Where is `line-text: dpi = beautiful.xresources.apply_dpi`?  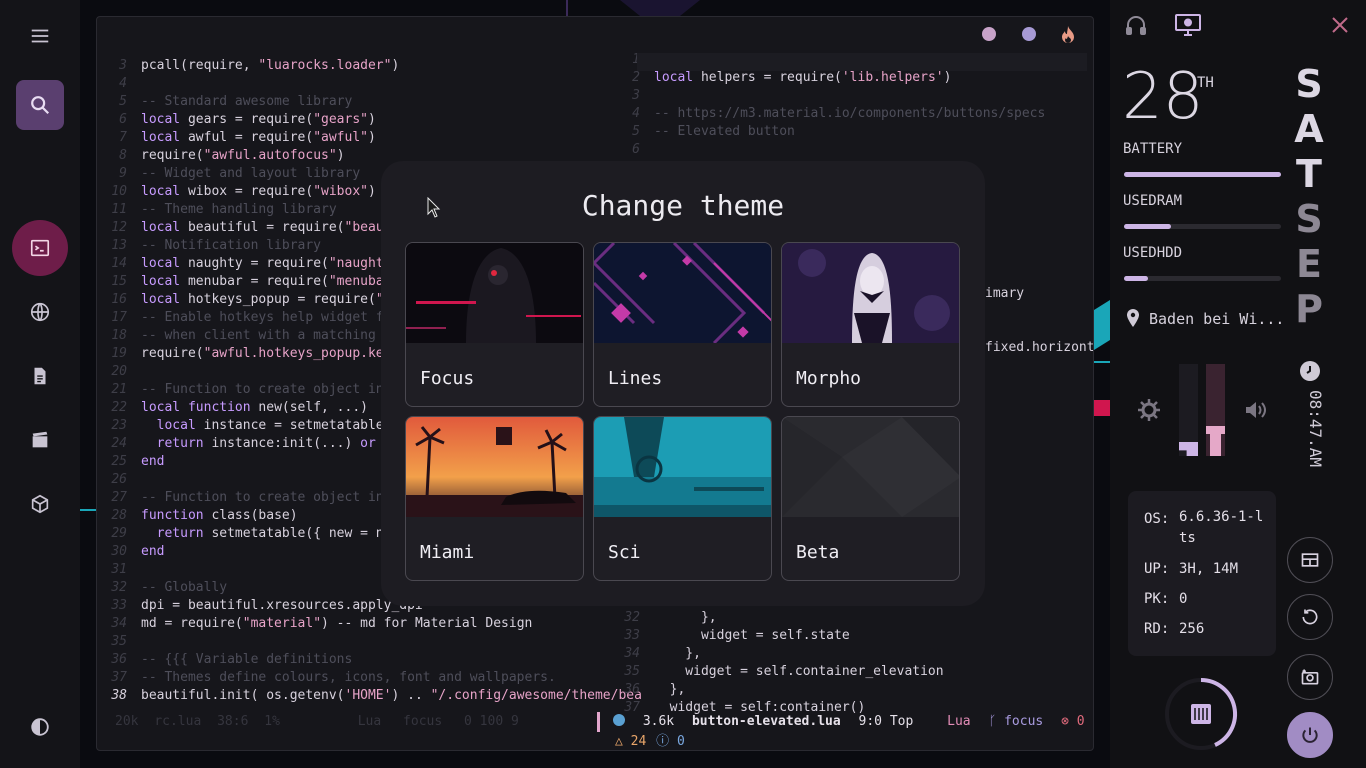
line-text: dpi = beautiful.xresources.apply_dpi is located at coordinates (282, 605).